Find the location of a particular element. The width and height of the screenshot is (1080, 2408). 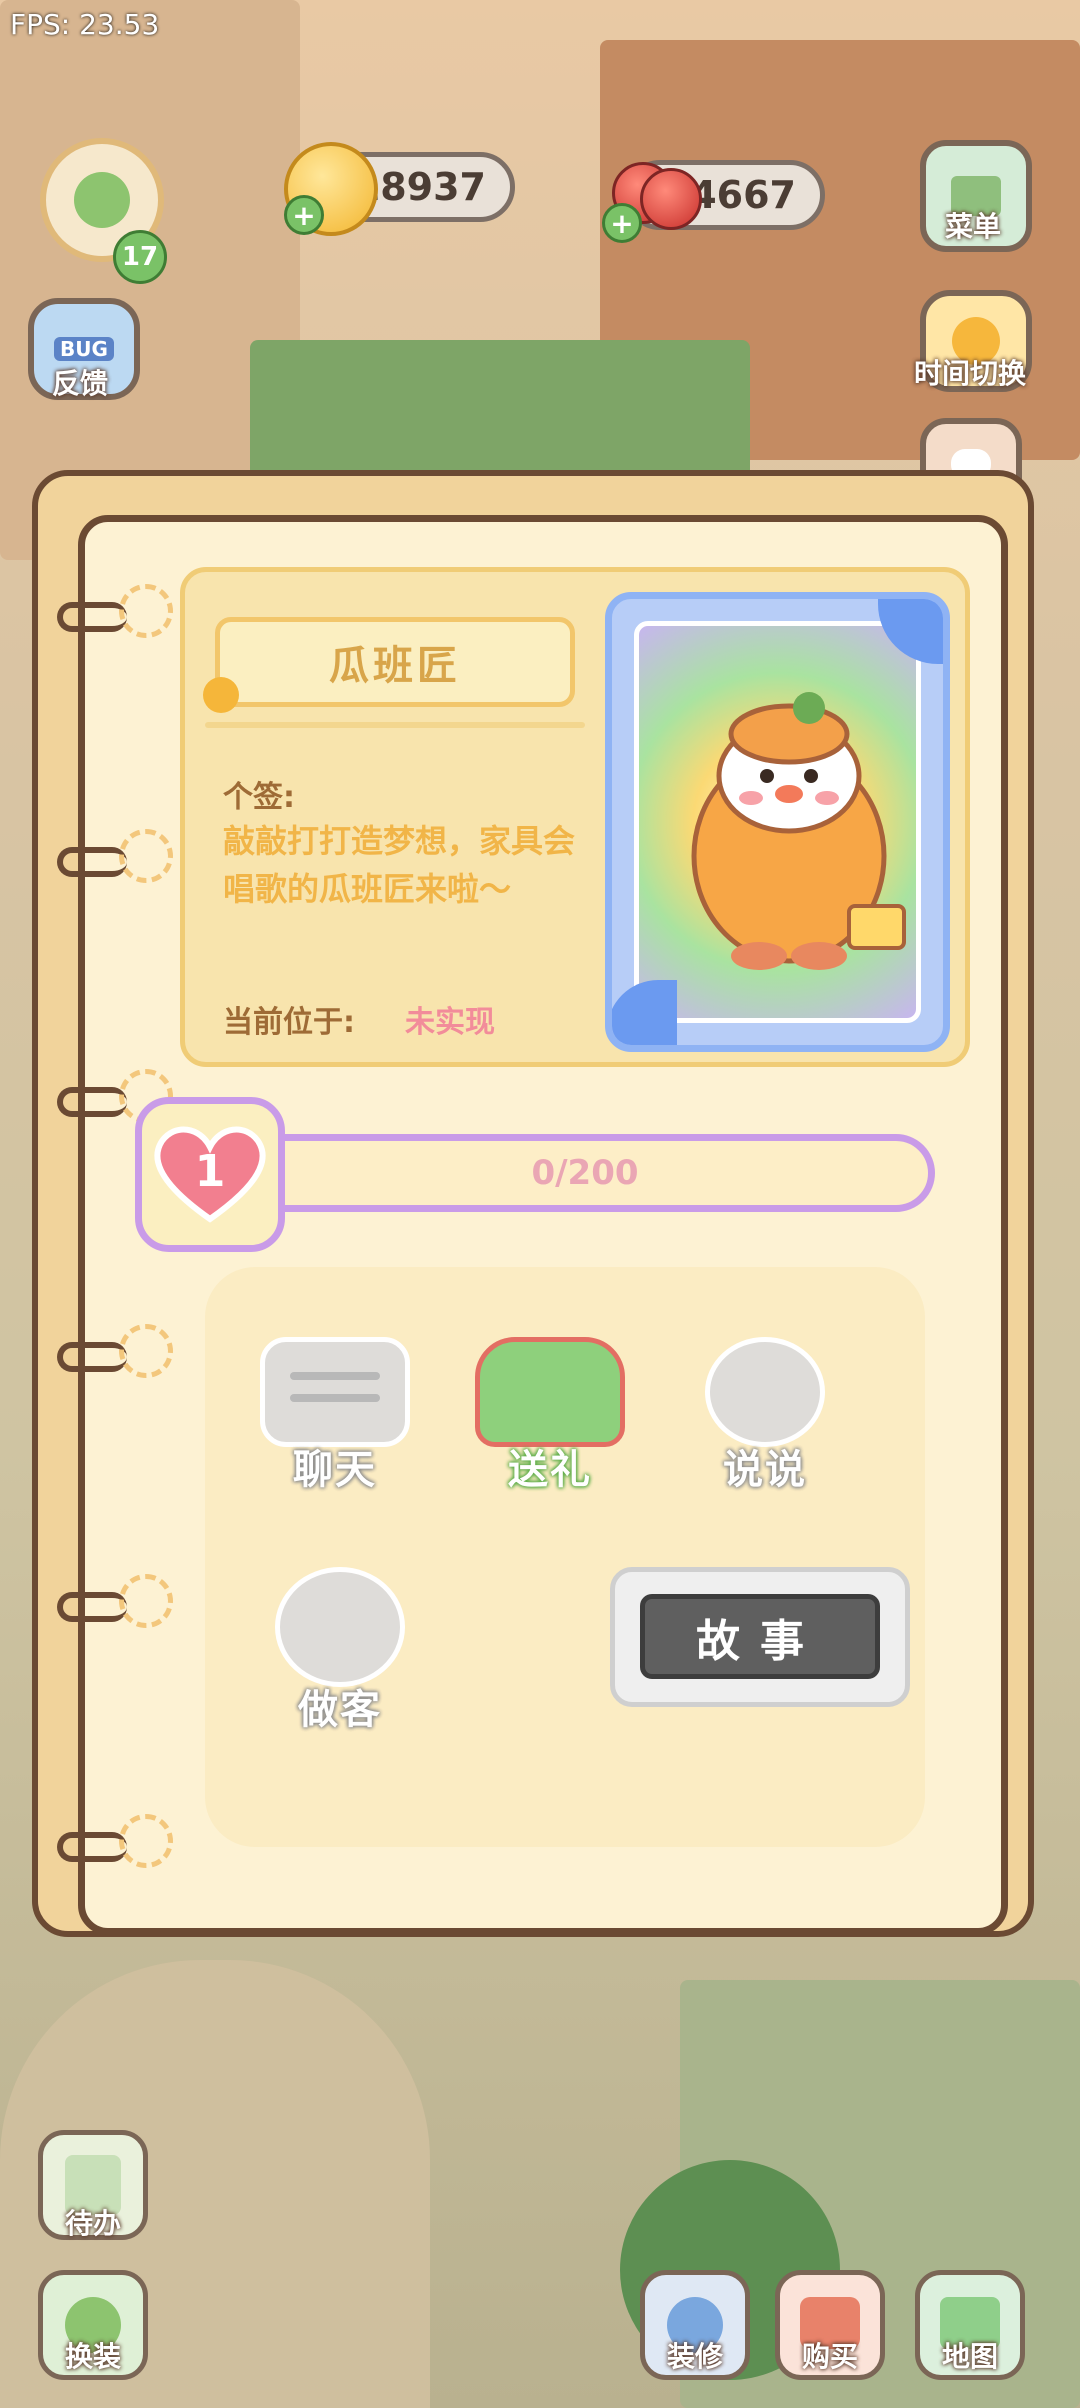

avatar-sprout-icon is located at coordinates (102, 200).